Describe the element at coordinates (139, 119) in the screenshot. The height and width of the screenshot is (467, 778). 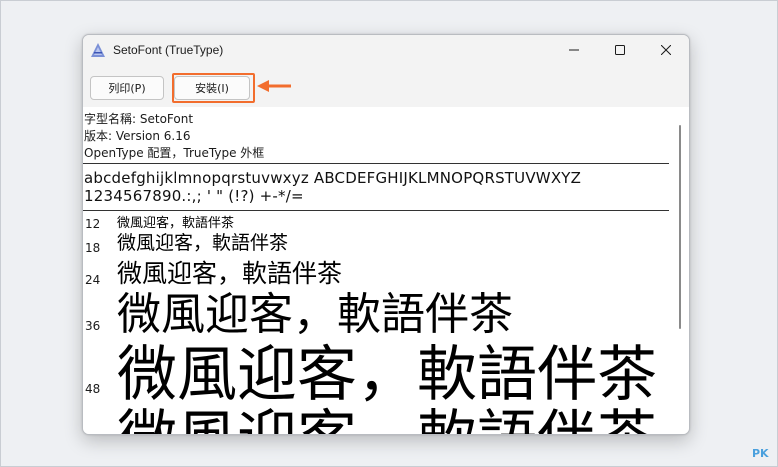
I see `font-name-line: 字型名稱: SetoFont` at that location.